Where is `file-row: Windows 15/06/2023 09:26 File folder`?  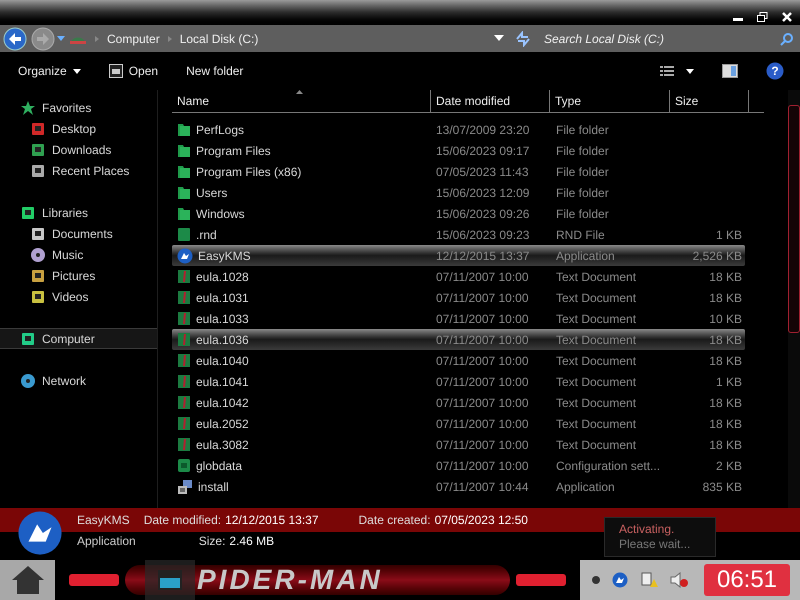
file-row: Windows 15/06/2023 09:26 File folder is located at coordinates (458, 213).